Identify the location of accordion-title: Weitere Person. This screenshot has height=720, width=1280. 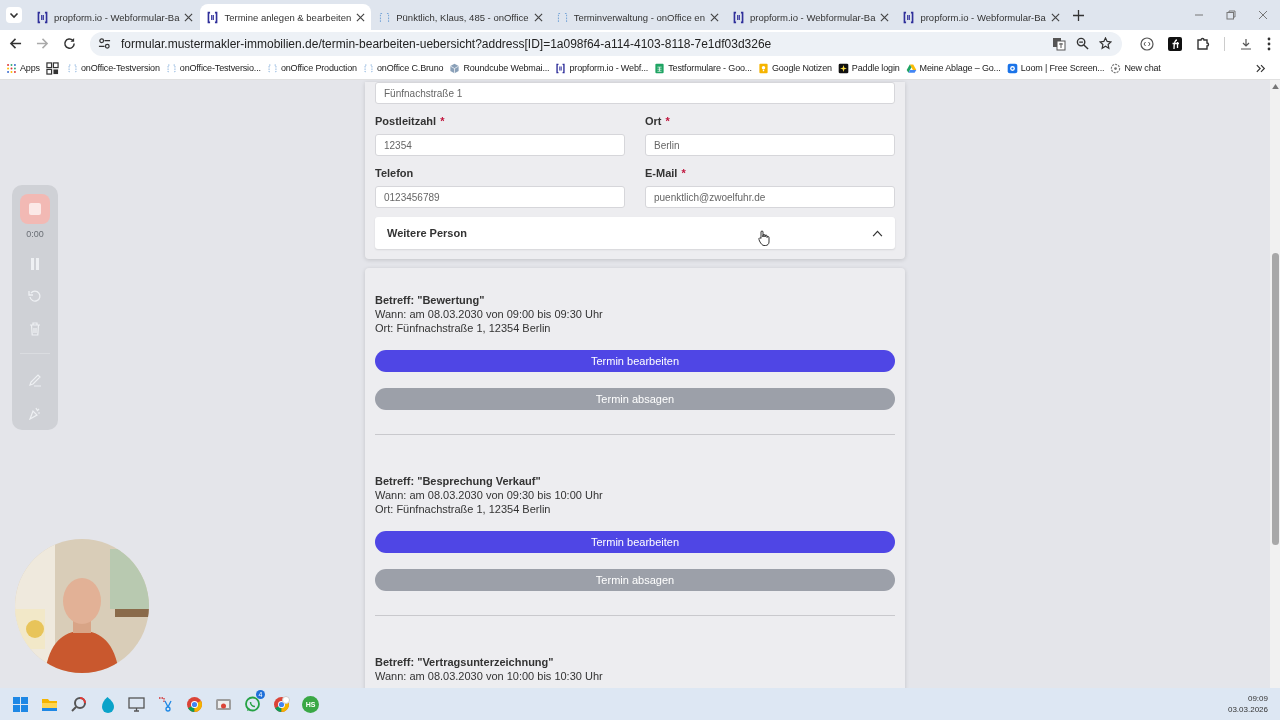
(427, 233).